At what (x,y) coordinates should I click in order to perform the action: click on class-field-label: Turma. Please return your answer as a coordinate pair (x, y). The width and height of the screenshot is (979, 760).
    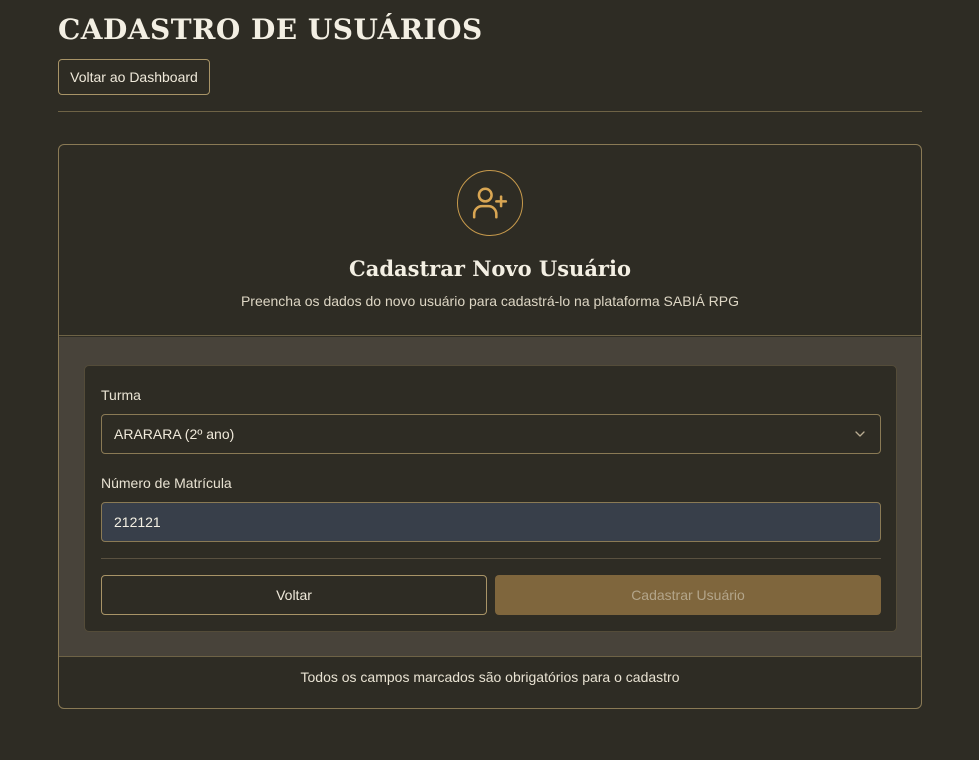
    Looking at the image, I should click on (121, 395).